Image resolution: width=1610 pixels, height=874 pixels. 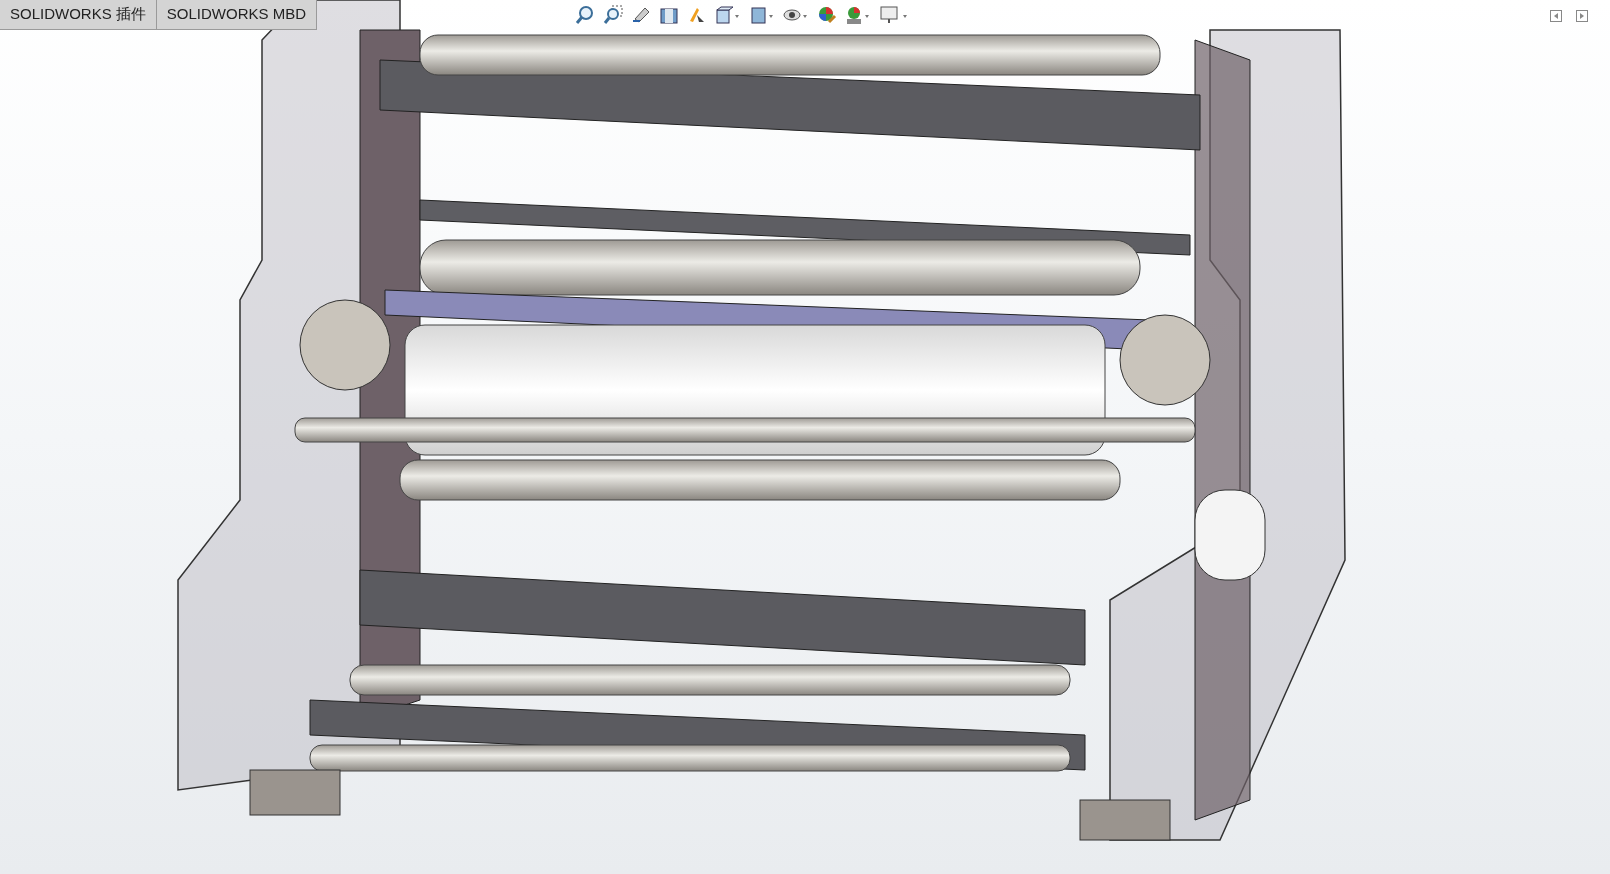 What do you see at coordinates (585, 15) in the screenshot?
I see `zoom-to-fit-icon` at bounding box center [585, 15].